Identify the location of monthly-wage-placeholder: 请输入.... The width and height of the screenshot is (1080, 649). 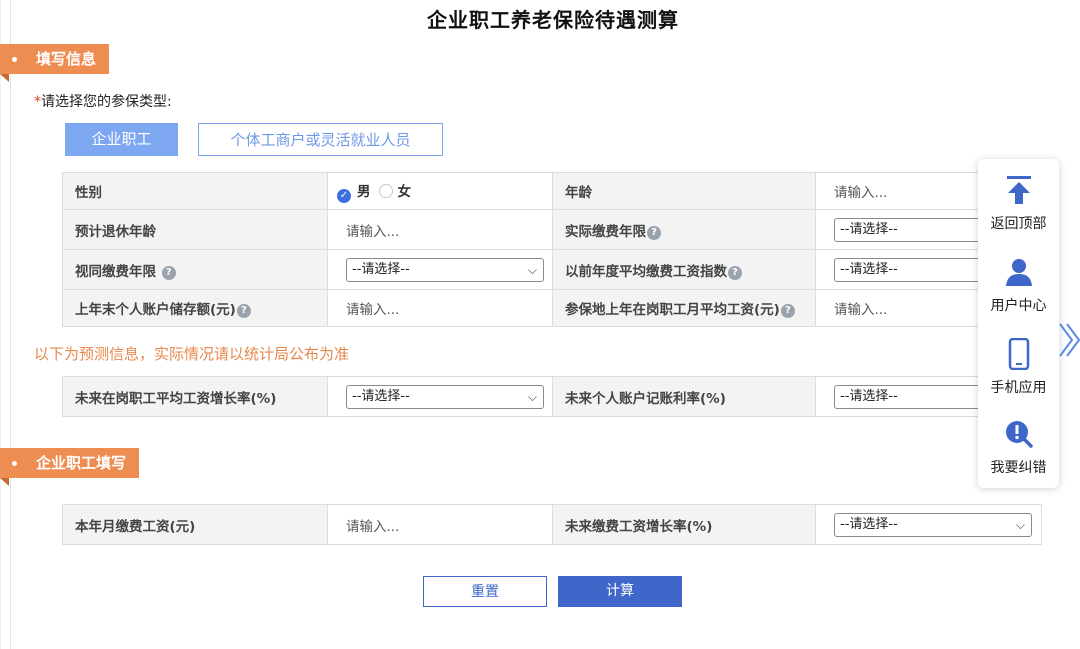
(373, 526).